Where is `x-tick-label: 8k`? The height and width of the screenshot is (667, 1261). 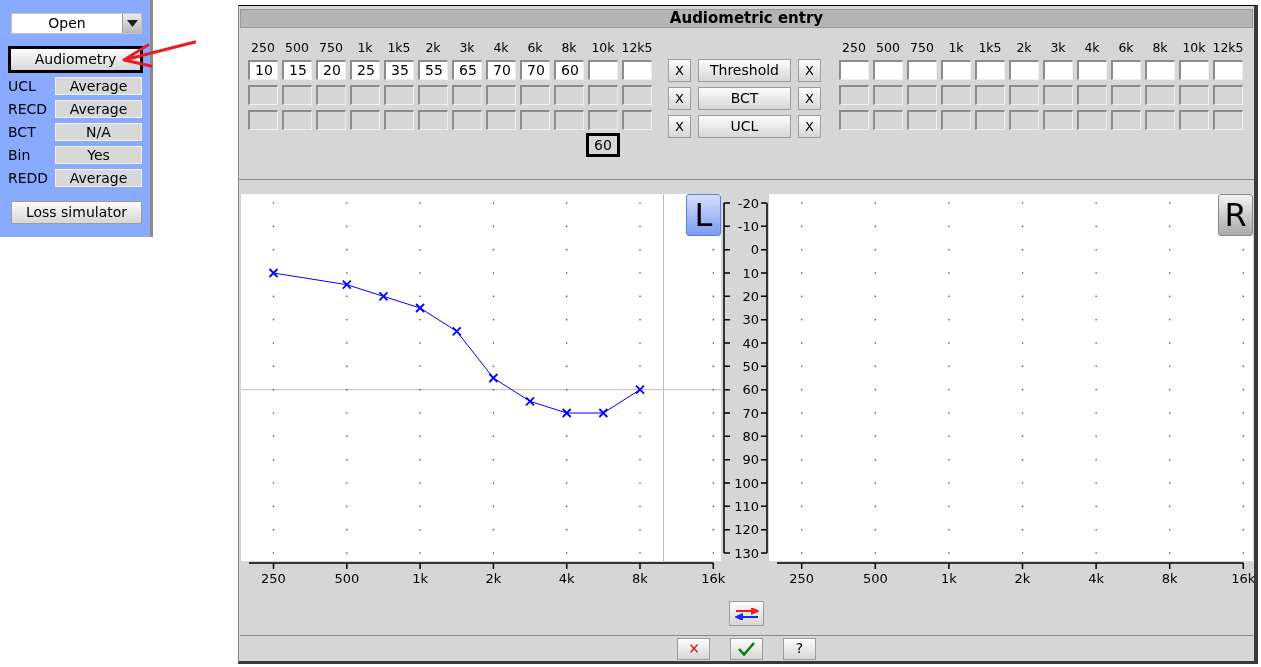
x-tick-label: 8k is located at coordinates (640, 578).